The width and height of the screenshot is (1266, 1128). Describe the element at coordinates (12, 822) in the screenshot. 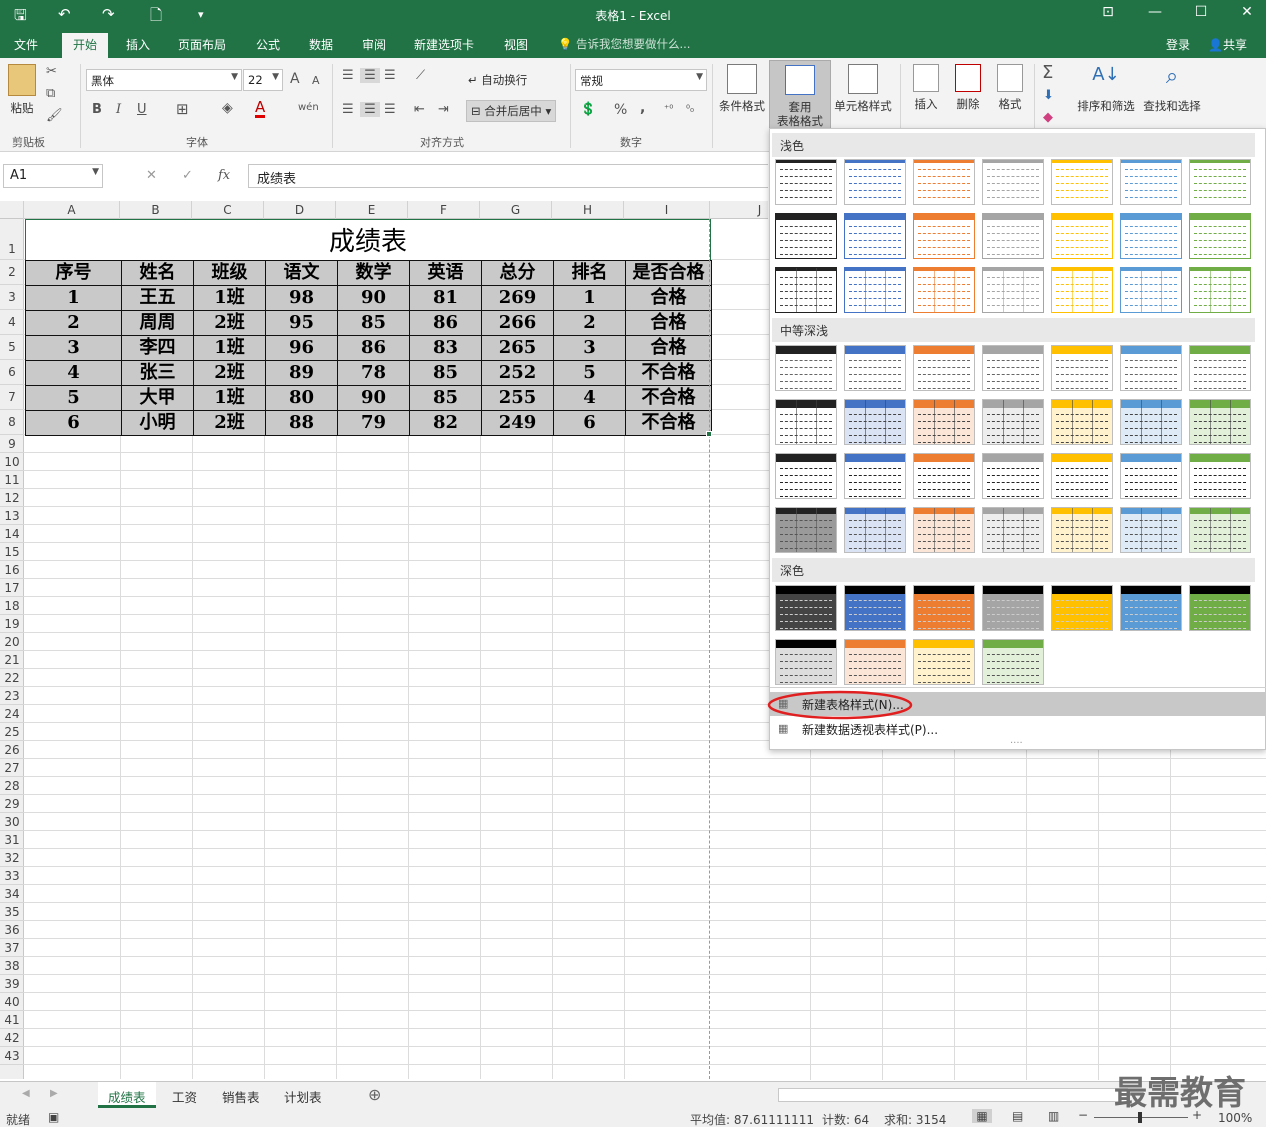

I see `row-header: 30` at that location.